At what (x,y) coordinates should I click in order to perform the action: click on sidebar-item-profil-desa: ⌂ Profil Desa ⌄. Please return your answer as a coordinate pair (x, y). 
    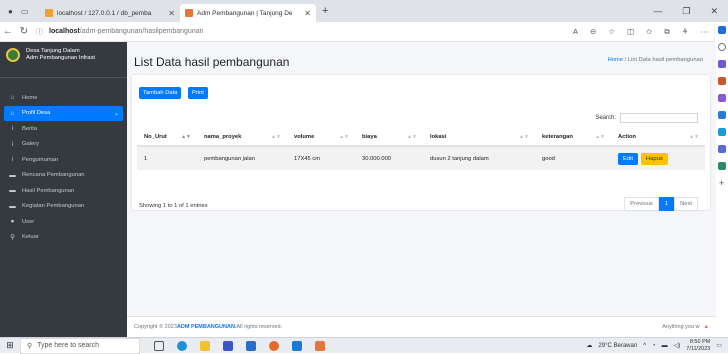
    Looking at the image, I should click on (63, 113).